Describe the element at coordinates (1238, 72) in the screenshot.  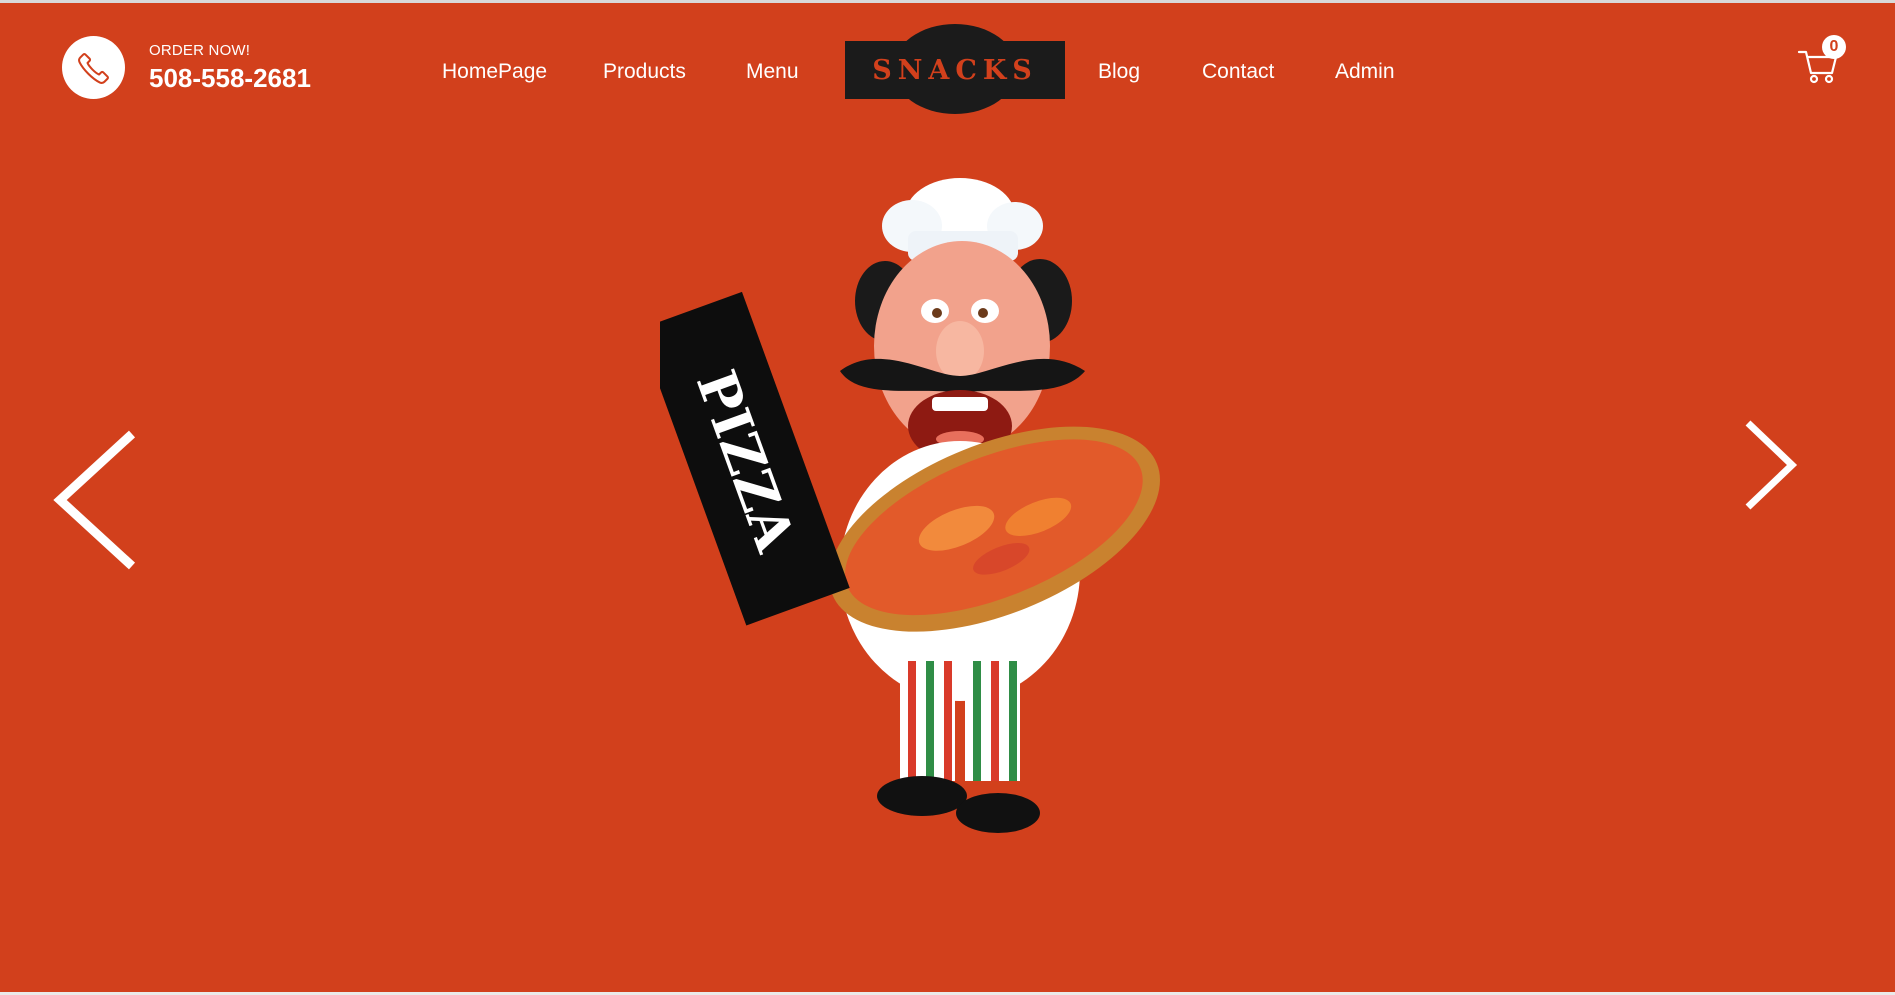
I see `nav-contact: Contact` at that location.